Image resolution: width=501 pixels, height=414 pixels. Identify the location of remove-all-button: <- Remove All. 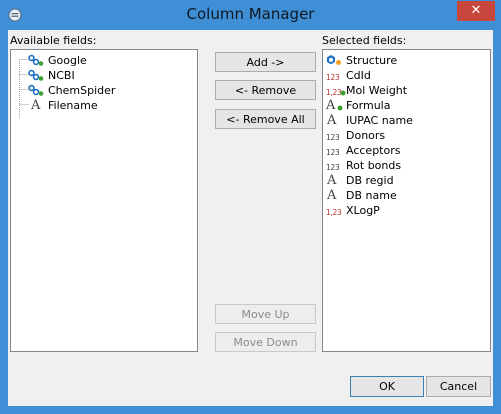
(265, 119).